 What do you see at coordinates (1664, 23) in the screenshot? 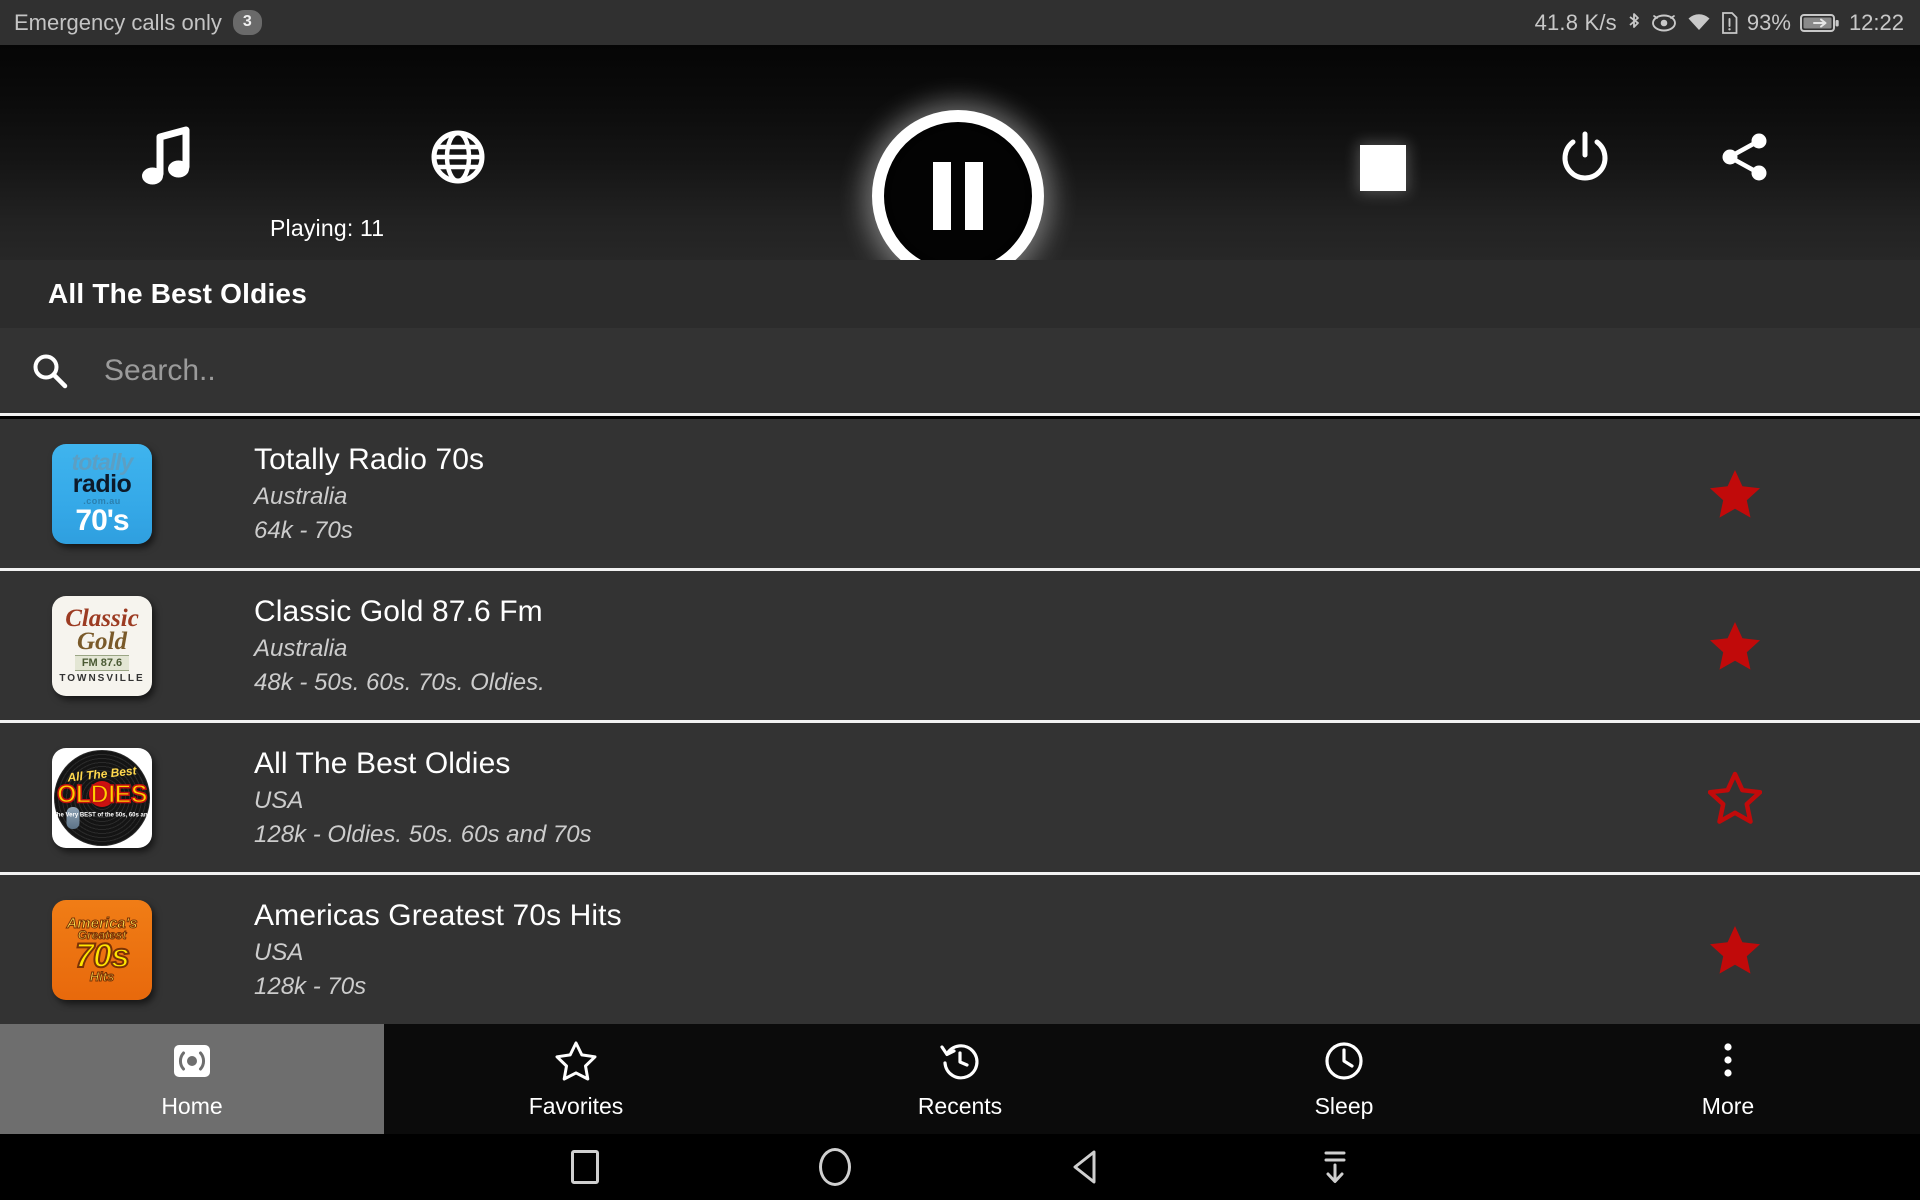
I see `eye-icon` at bounding box center [1664, 23].